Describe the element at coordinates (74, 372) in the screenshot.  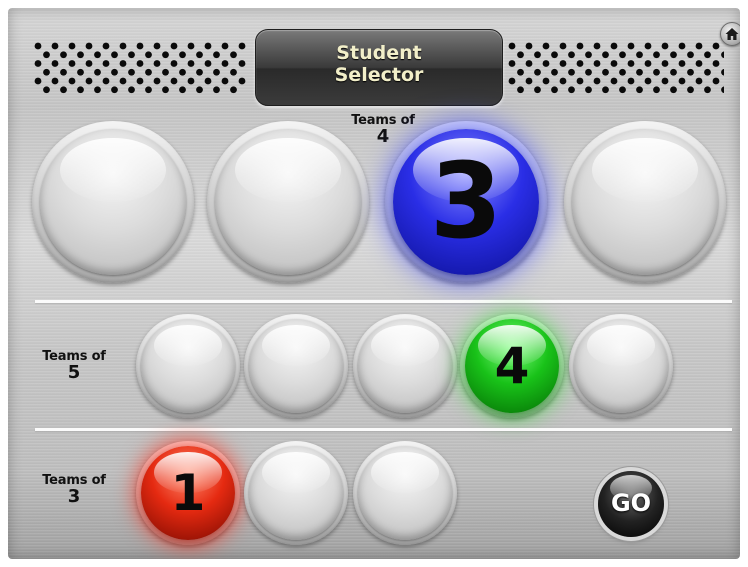
I see `teams-of-5-size: 5` at that location.